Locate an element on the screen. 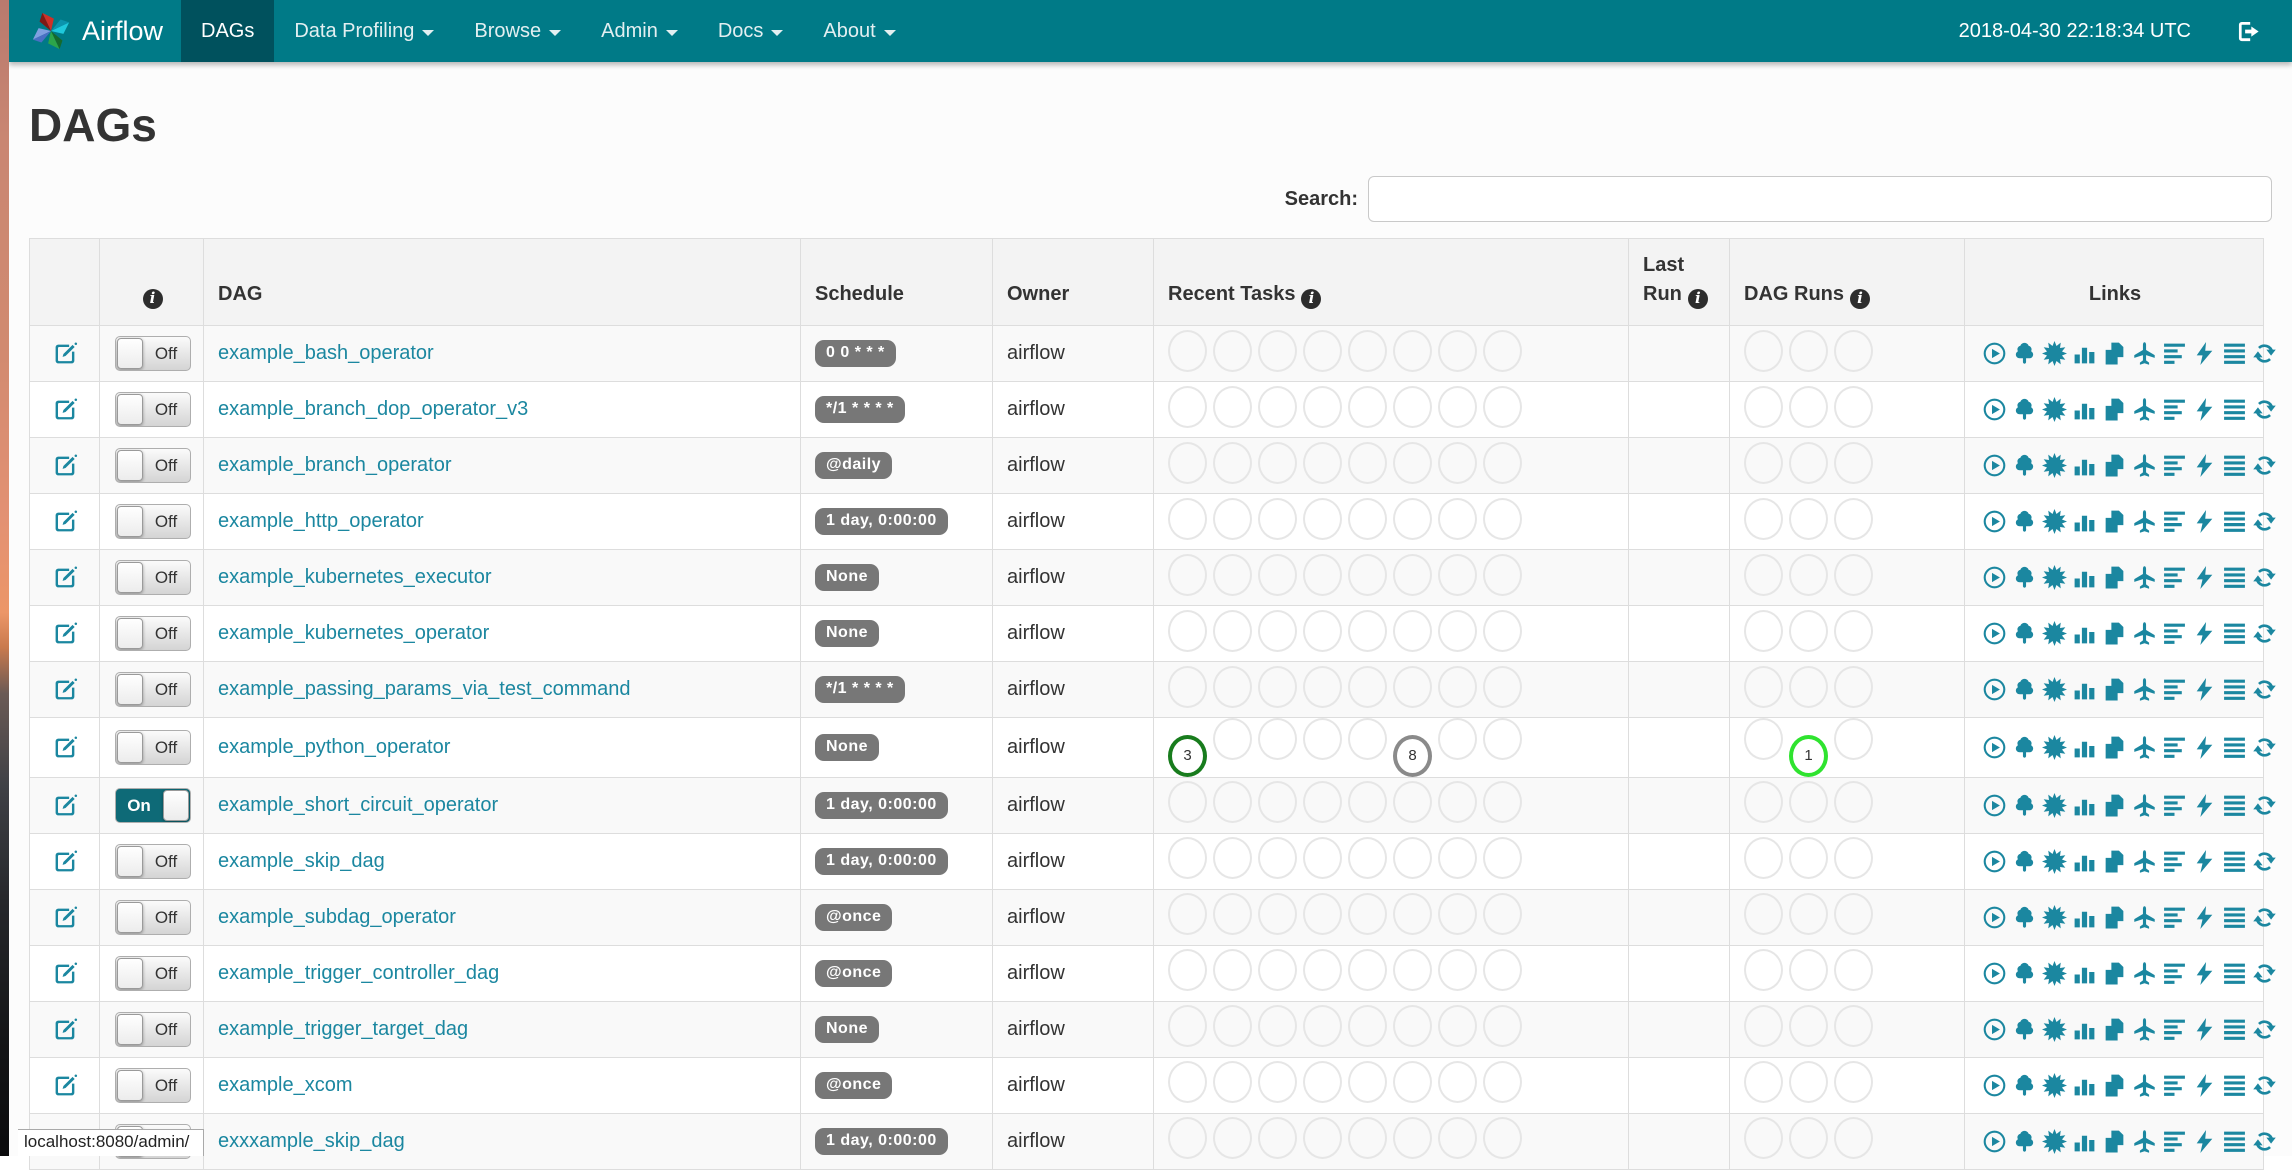 The width and height of the screenshot is (2292, 1170). dag-link: example_http_operator is located at coordinates (321, 521).